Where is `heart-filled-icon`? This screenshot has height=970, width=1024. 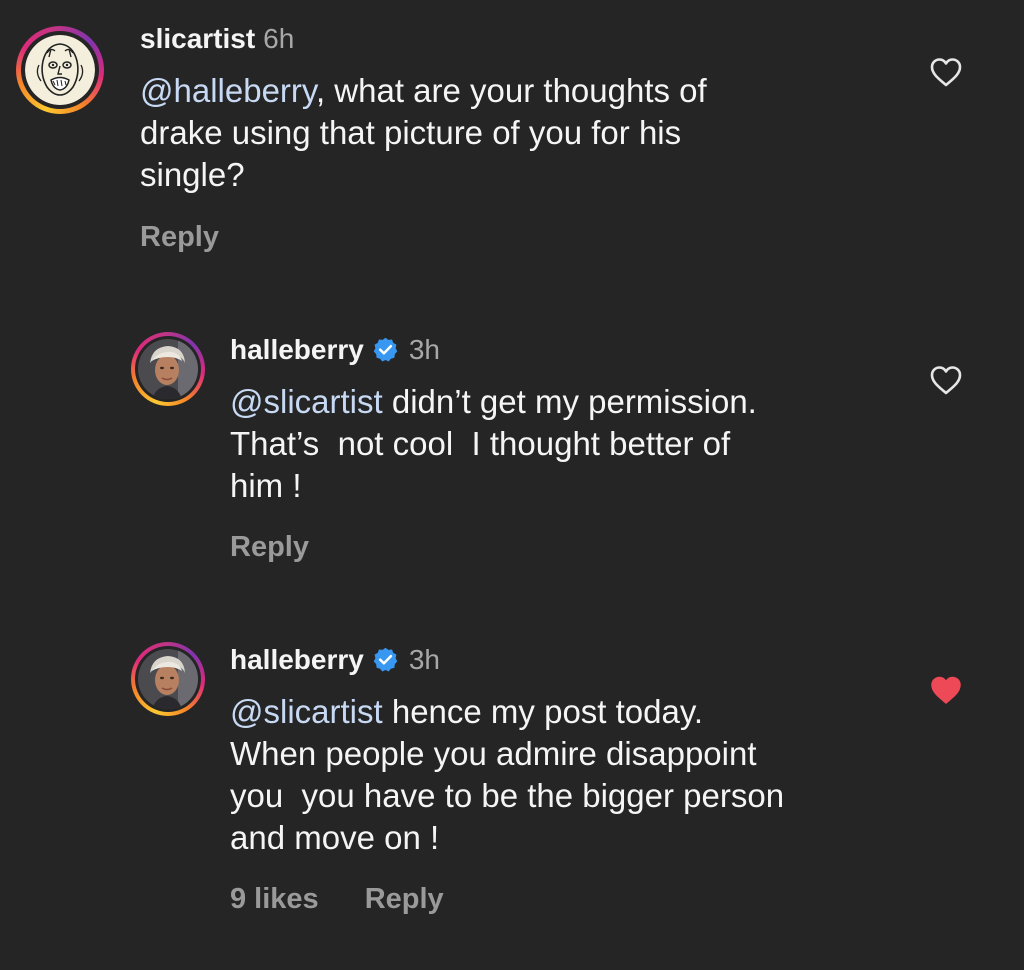 heart-filled-icon is located at coordinates (946, 690).